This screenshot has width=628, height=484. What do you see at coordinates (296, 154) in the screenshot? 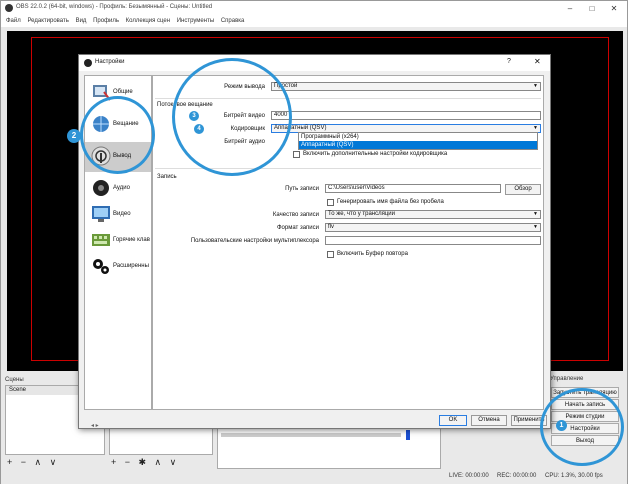
I see `advanced-encoder-checkbox` at bounding box center [296, 154].